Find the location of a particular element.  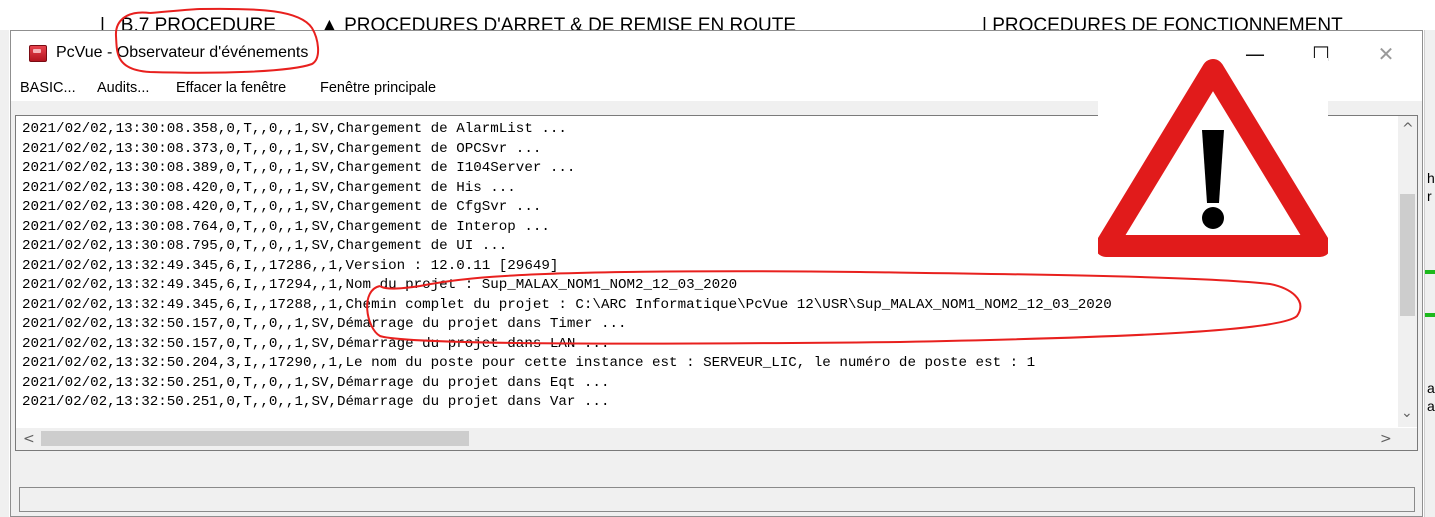

background-right-edge: h r a a is located at coordinates (1429, 273).